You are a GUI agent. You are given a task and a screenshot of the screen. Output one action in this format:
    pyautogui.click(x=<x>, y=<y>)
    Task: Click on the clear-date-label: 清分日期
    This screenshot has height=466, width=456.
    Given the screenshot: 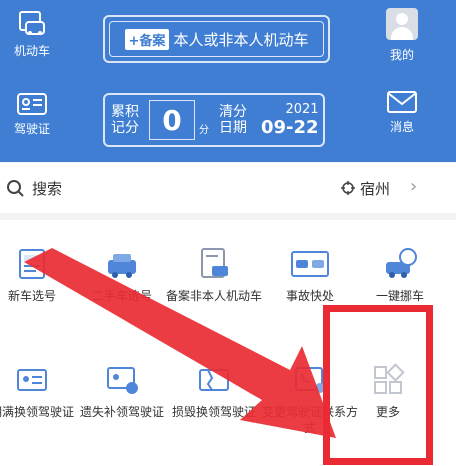 What is the action you would take?
    pyautogui.click(x=233, y=120)
    